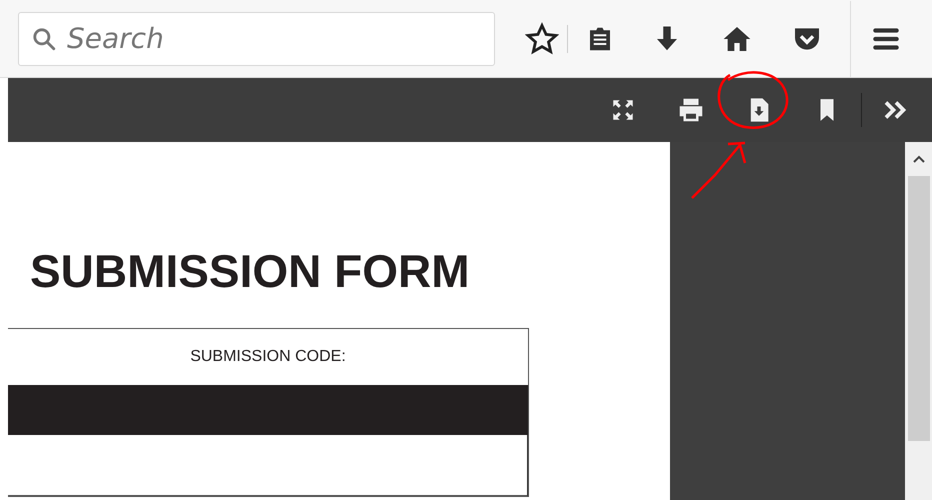 The height and width of the screenshot is (500, 932). I want to click on document-title: SUBMISSION FORM, so click(250, 271).